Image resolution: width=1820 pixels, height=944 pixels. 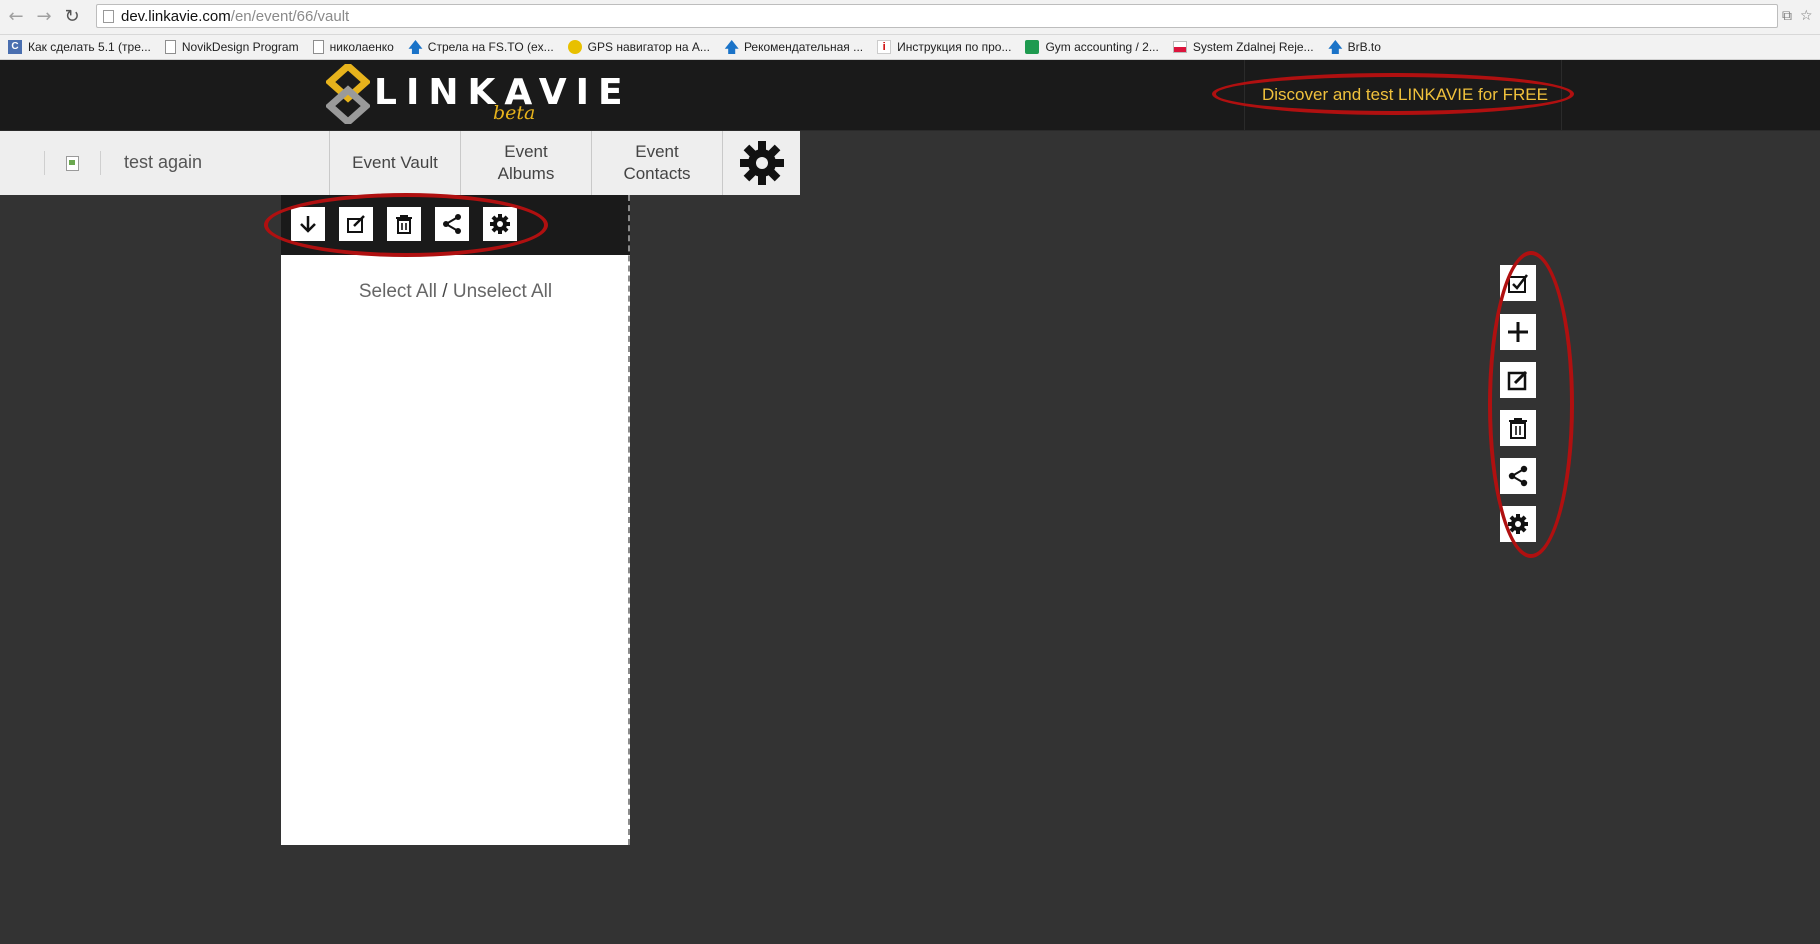 What do you see at coordinates (657, 173) in the screenshot?
I see `tab-label-line: Contacts` at bounding box center [657, 173].